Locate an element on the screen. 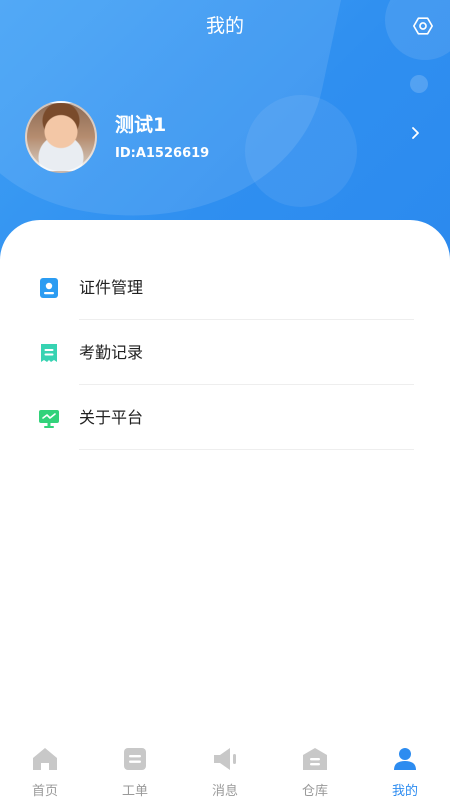 Image resolution: width=450 pixels, height=800 pixels. tab-home: 首页 is located at coordinates (45, 770).